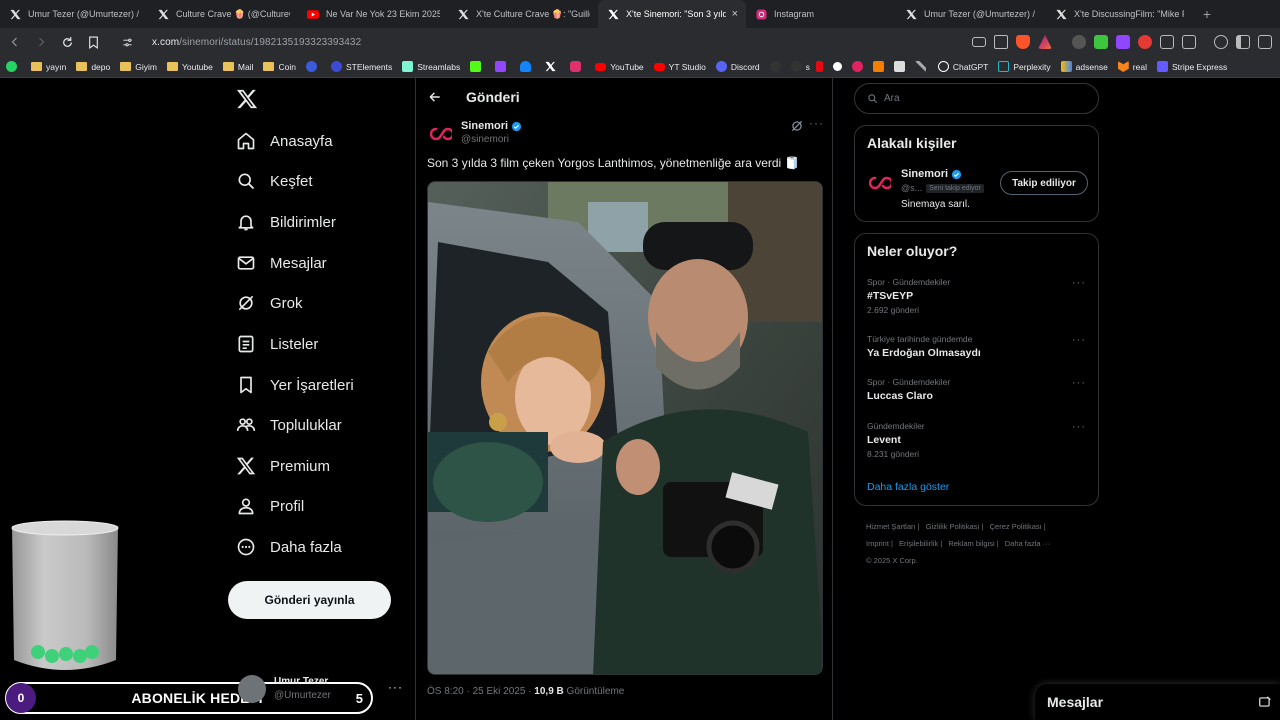 The height and width of the screenshot is (720, 1280). Describe the element at coordinates (821, 14) in the screenshot. I see `tab: Instagram` at that location.